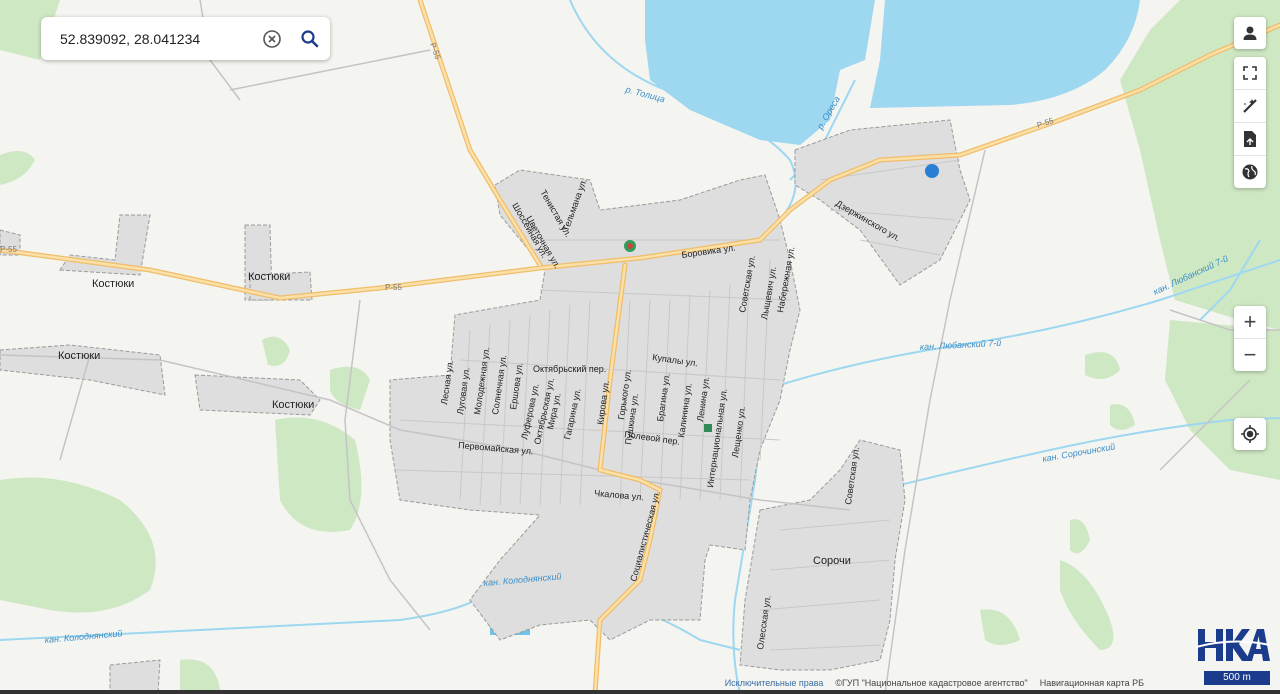  I want to click on account-control, so click(1250, 33).